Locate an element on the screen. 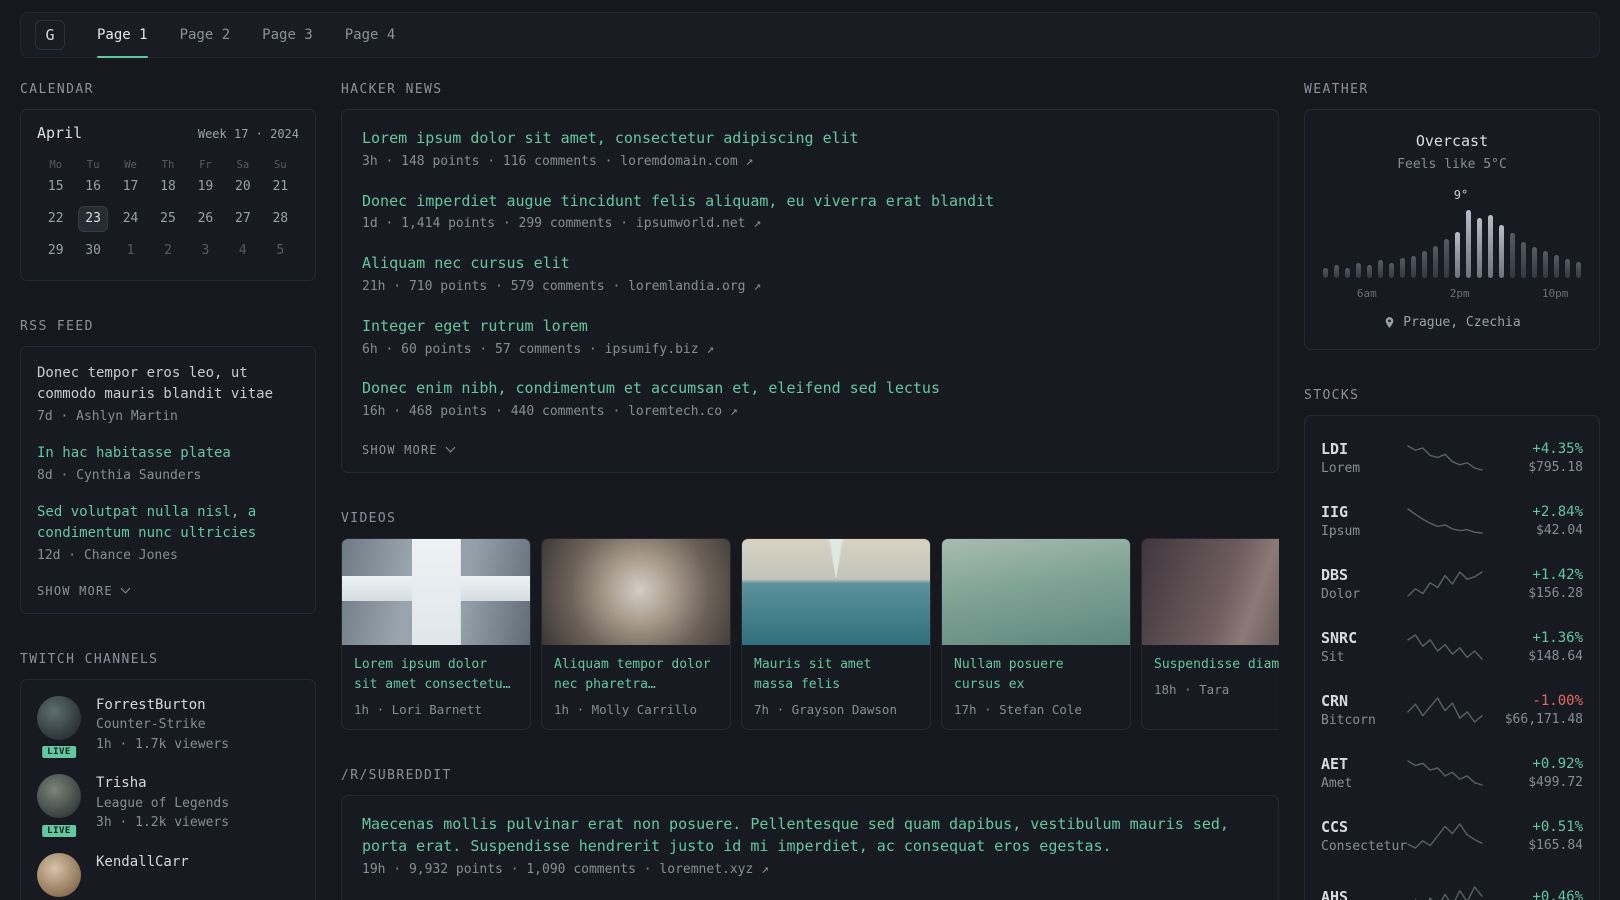  calendar-day: 28 is located at coordinates (280, 219).